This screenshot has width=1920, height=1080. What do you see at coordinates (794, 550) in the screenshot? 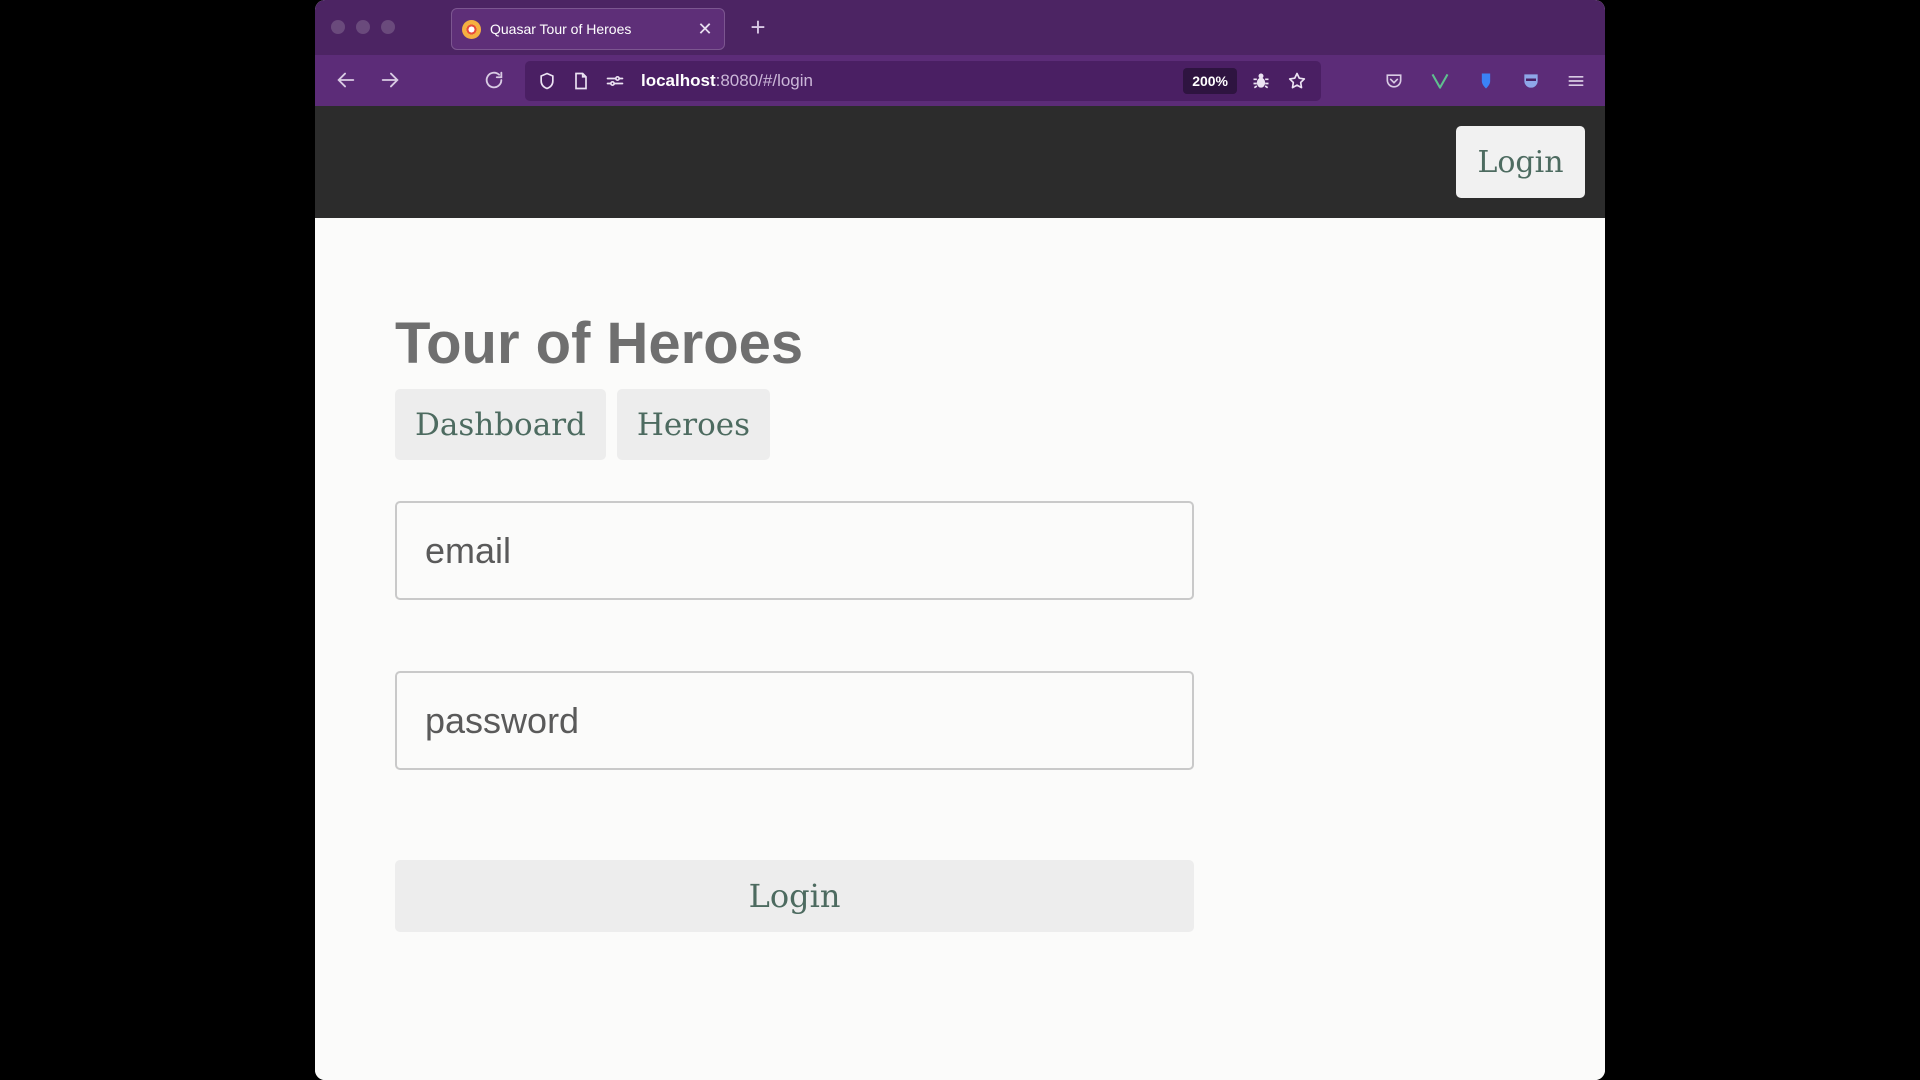
I see `email-field` at bounding box center [794, 550].